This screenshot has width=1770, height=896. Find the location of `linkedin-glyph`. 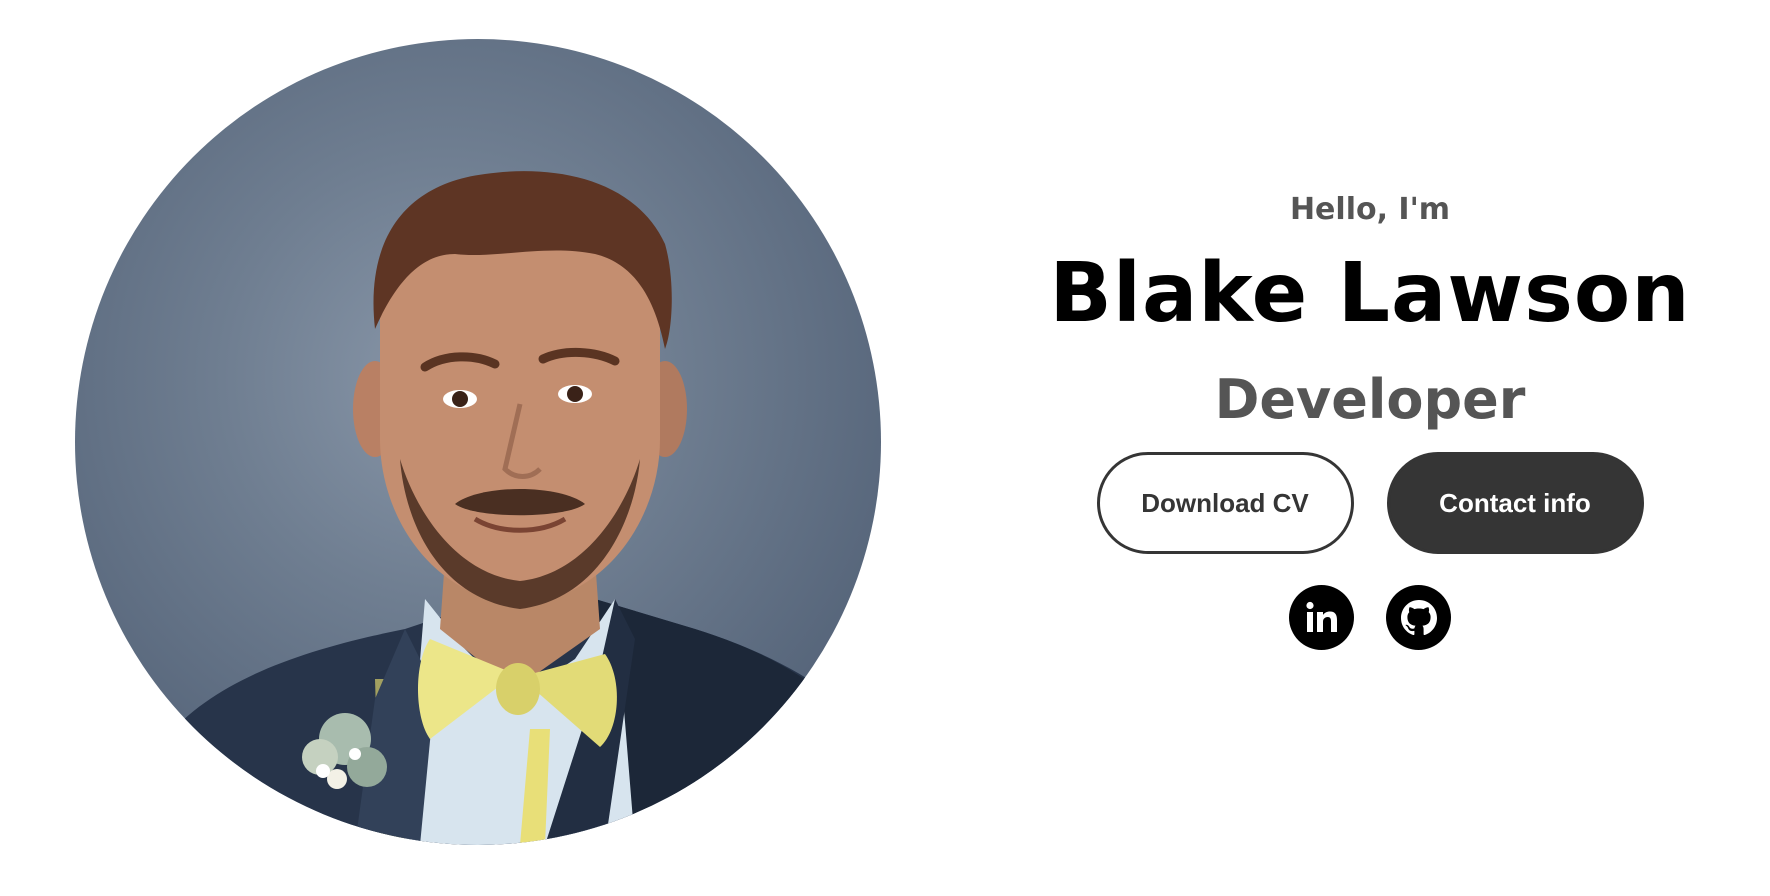

linkedin-glyph is located at coordinates (1321, 616).